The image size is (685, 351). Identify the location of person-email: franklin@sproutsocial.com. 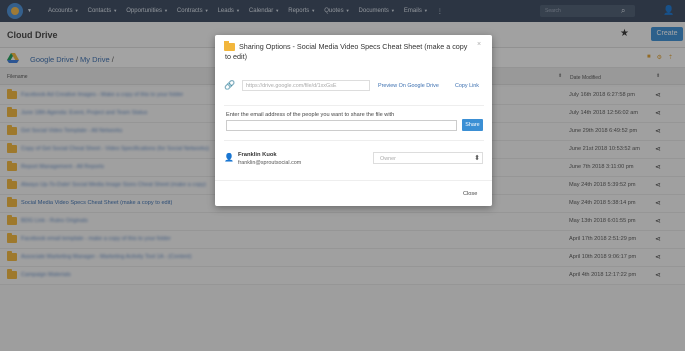
(270, 163).